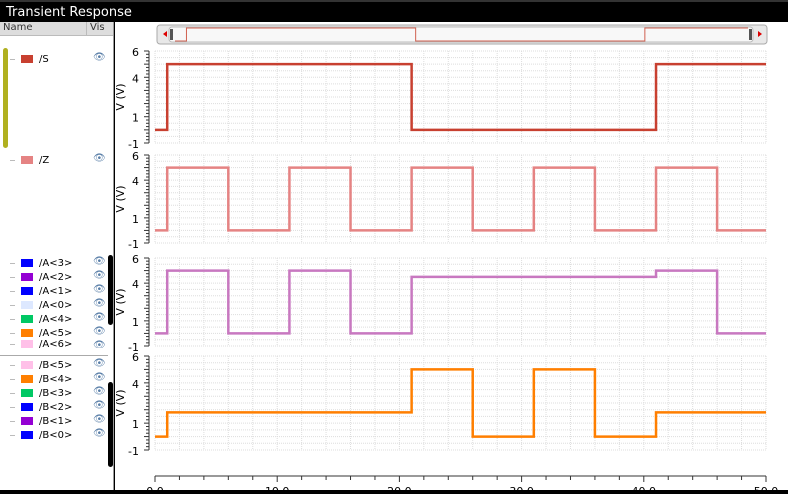 This screenshot has width=788, height=494. Describe the element at coordinates (394, 11) in the screenshot. I see `window-title: Transient Response` at that location.